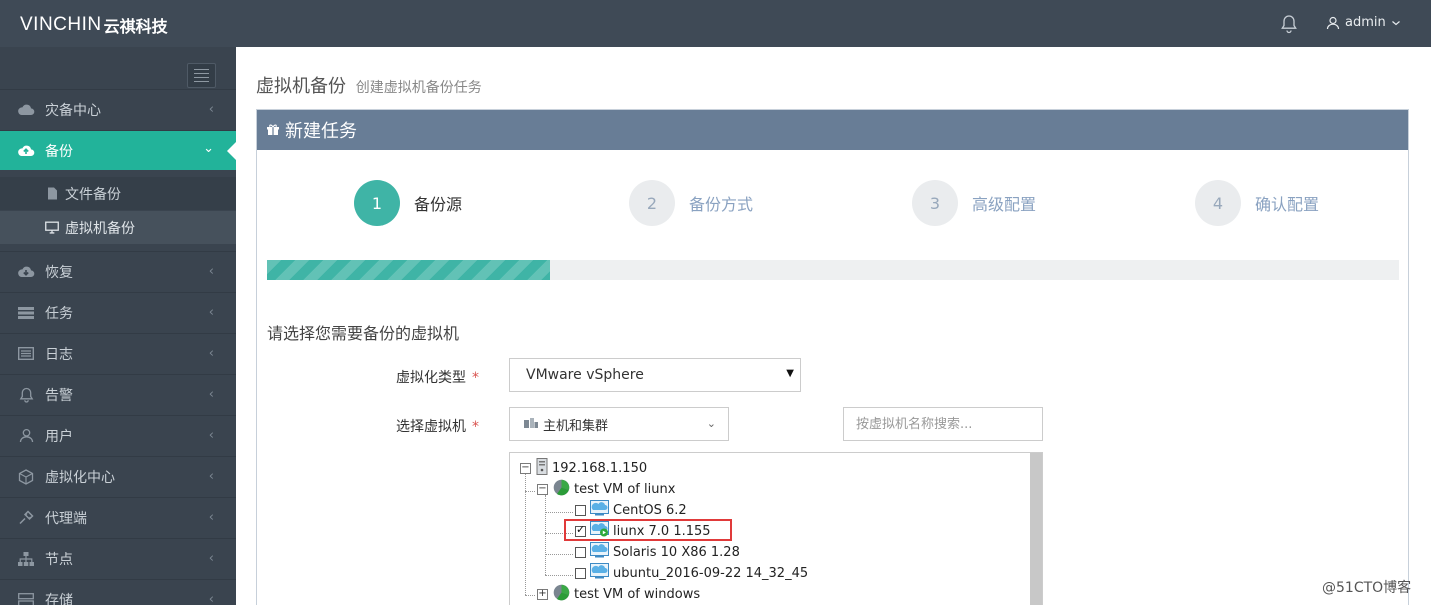 Image resolution: width=1431 pixels, height=605 pixels. What do you see at coordinates (118, 558) in the screenshot?
I see `sidebar-item-nodes: 节点 ‹` at bounding box center [118, 558].